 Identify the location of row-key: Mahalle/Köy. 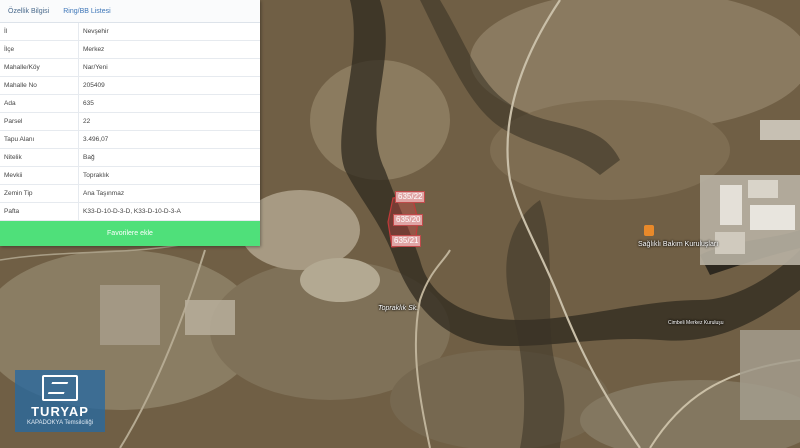
(39, 67).